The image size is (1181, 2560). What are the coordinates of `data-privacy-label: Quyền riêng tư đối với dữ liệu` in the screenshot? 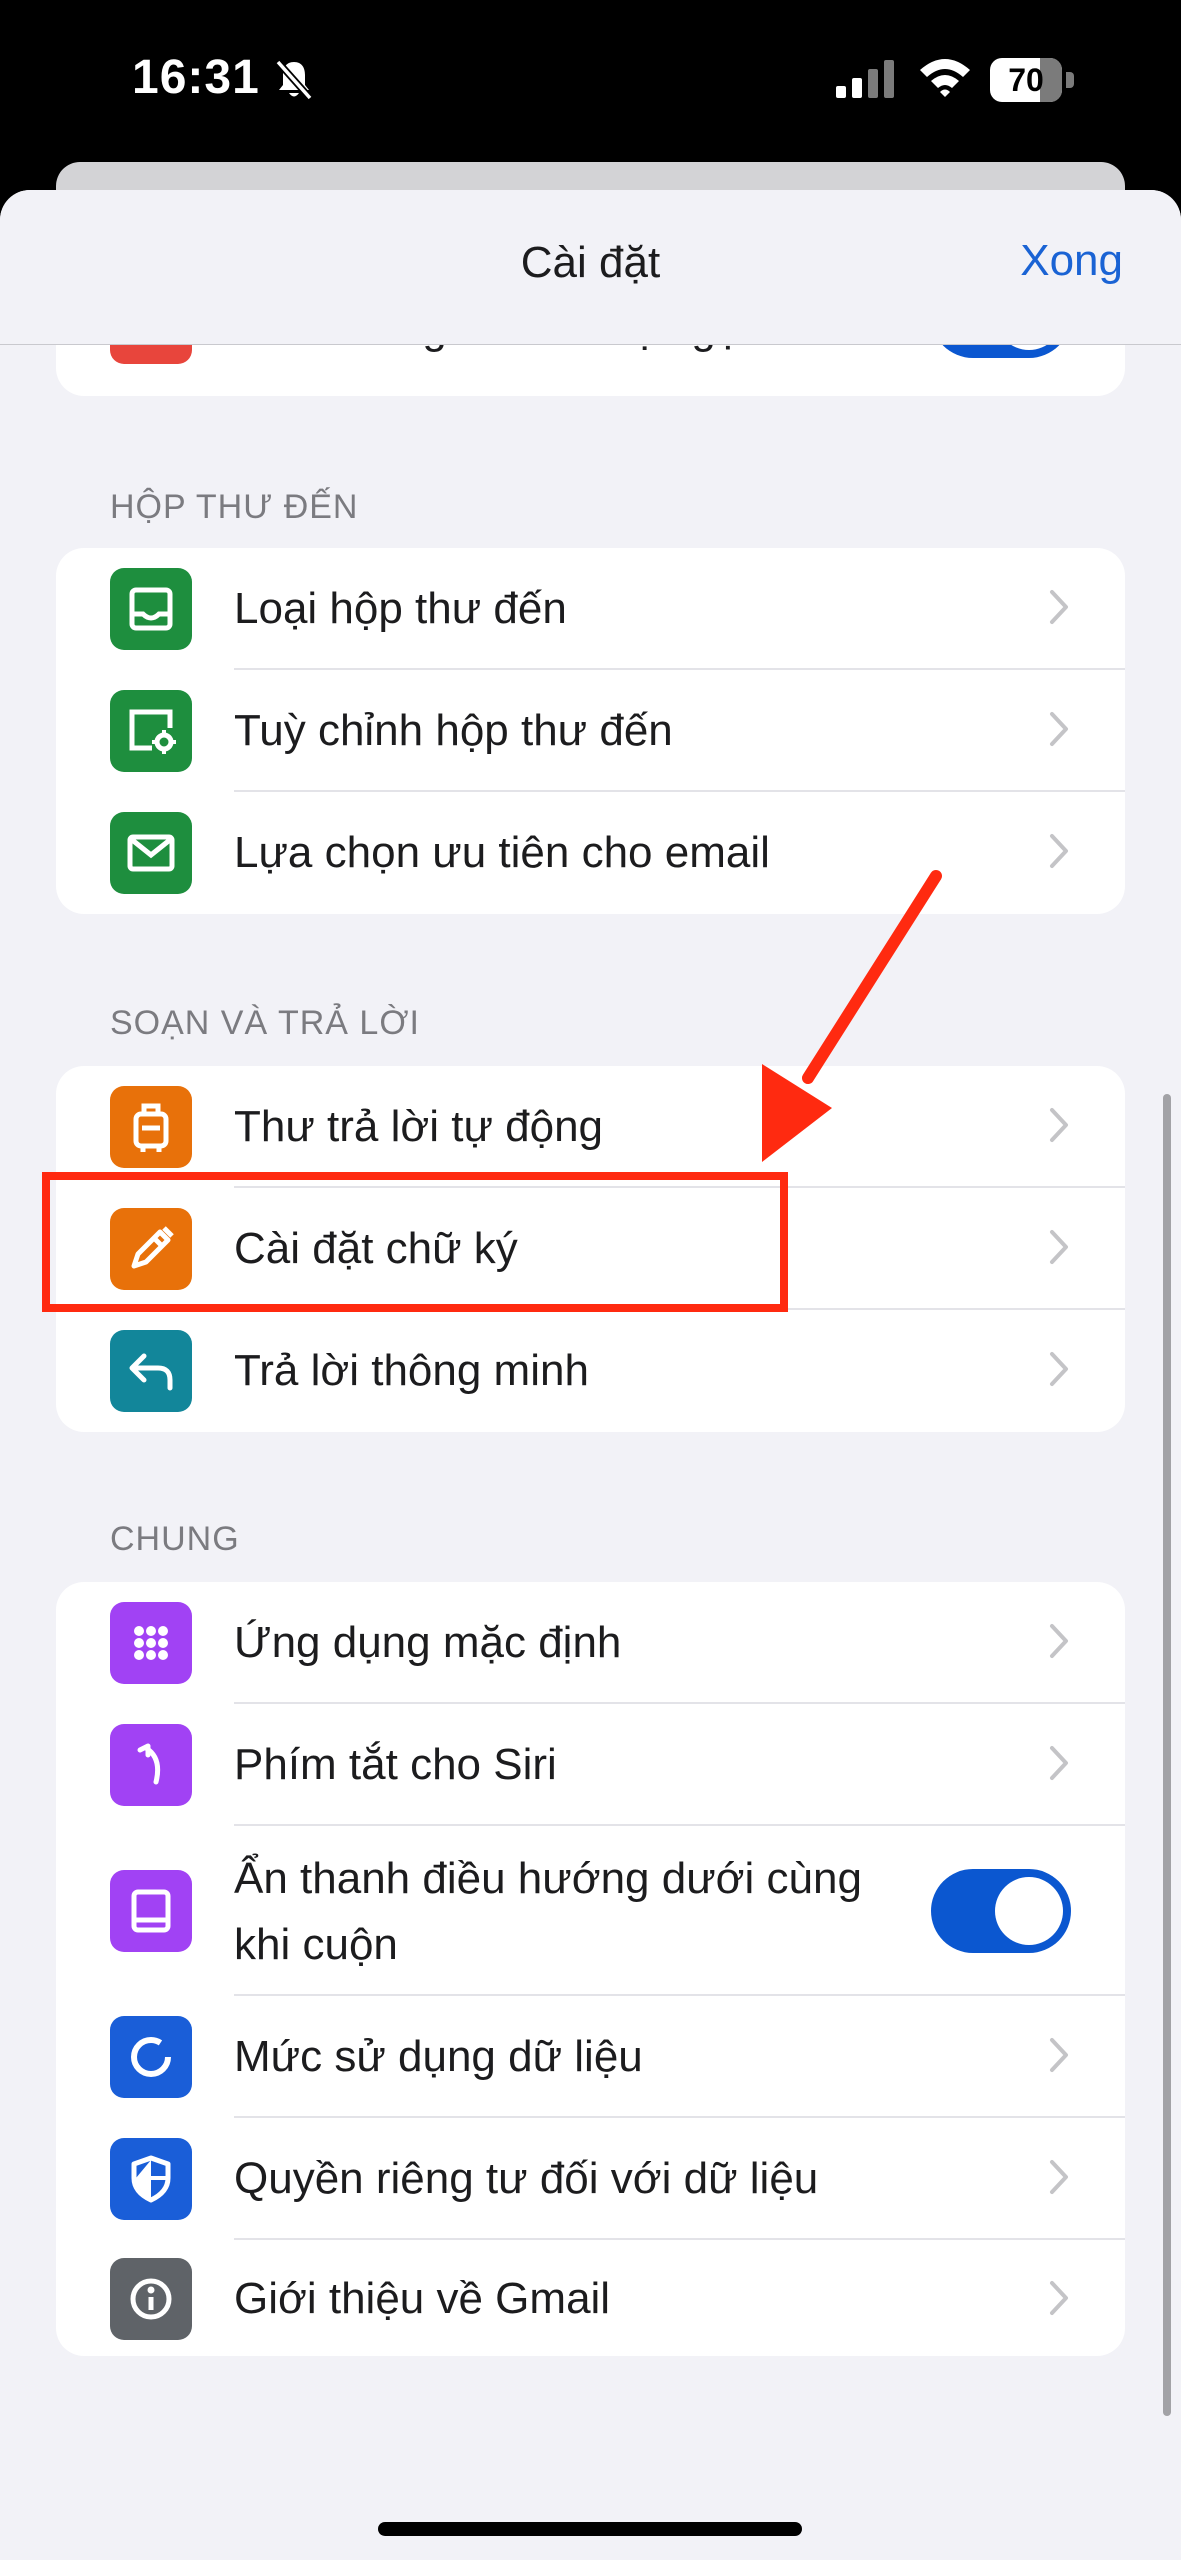 It's located at (526, 2178).